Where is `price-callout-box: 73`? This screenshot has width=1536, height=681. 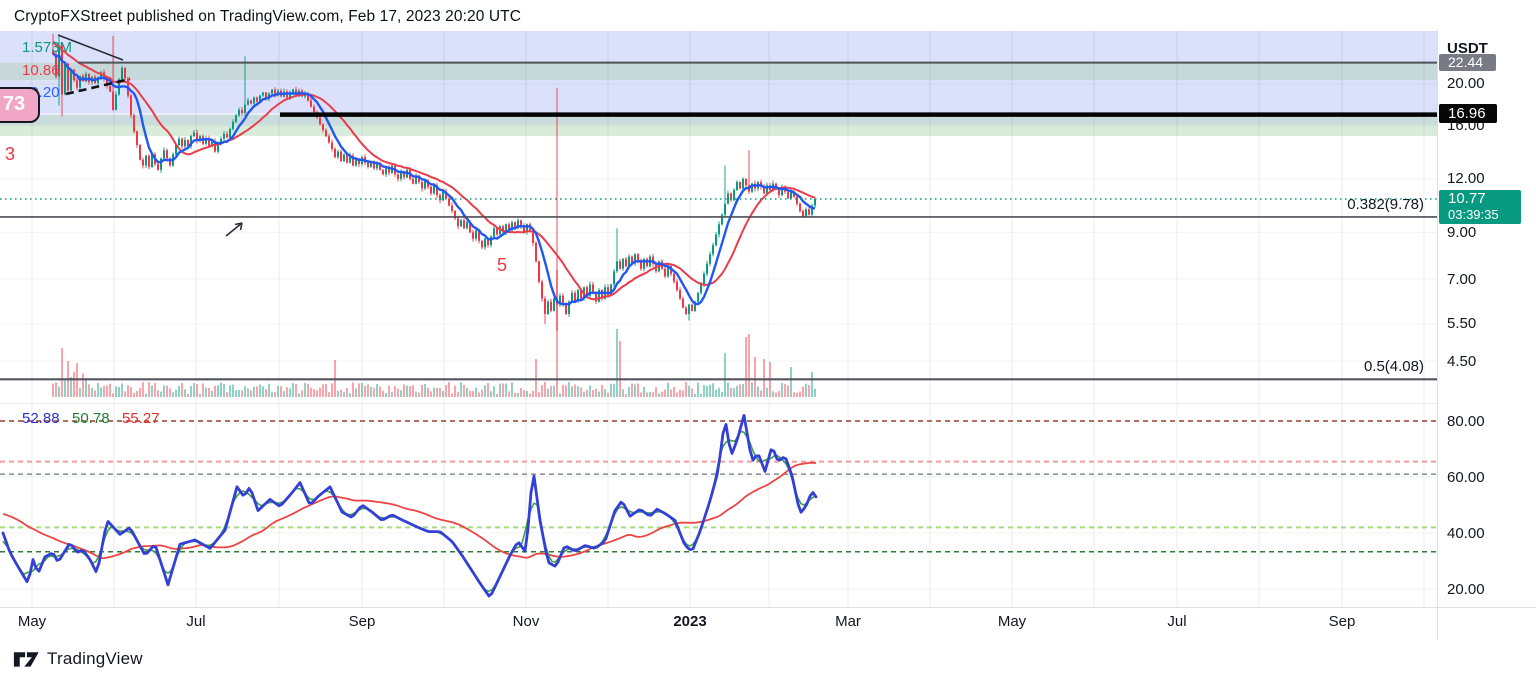 price-callout-box: 73 is located at coordinates (20, 105).